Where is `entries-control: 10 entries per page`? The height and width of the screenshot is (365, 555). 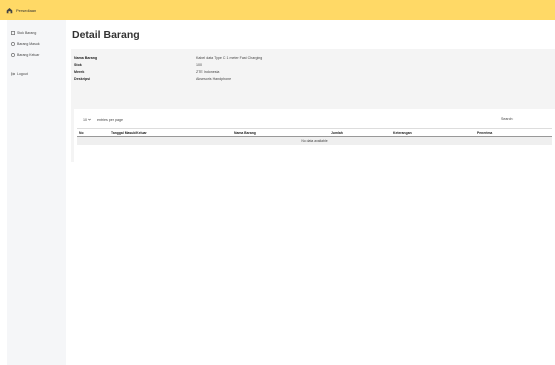
entries-control: 10 entries per page is located at coordinates (103, 119).